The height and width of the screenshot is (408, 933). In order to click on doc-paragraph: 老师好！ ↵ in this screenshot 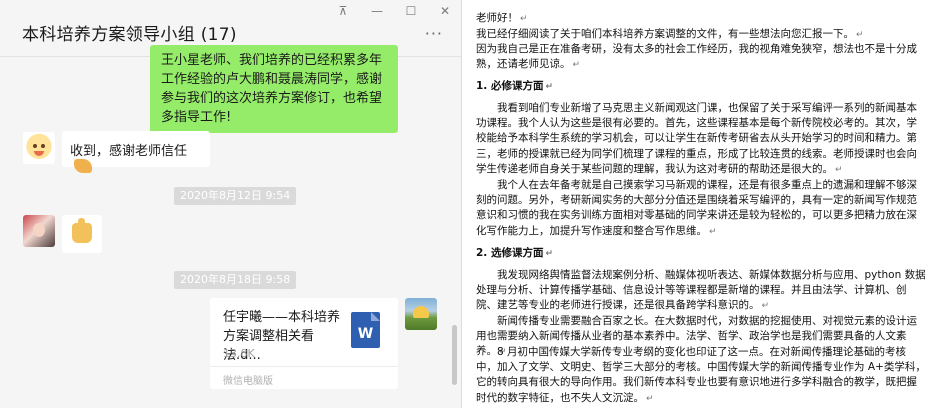, I will do `click(502, 18)`.